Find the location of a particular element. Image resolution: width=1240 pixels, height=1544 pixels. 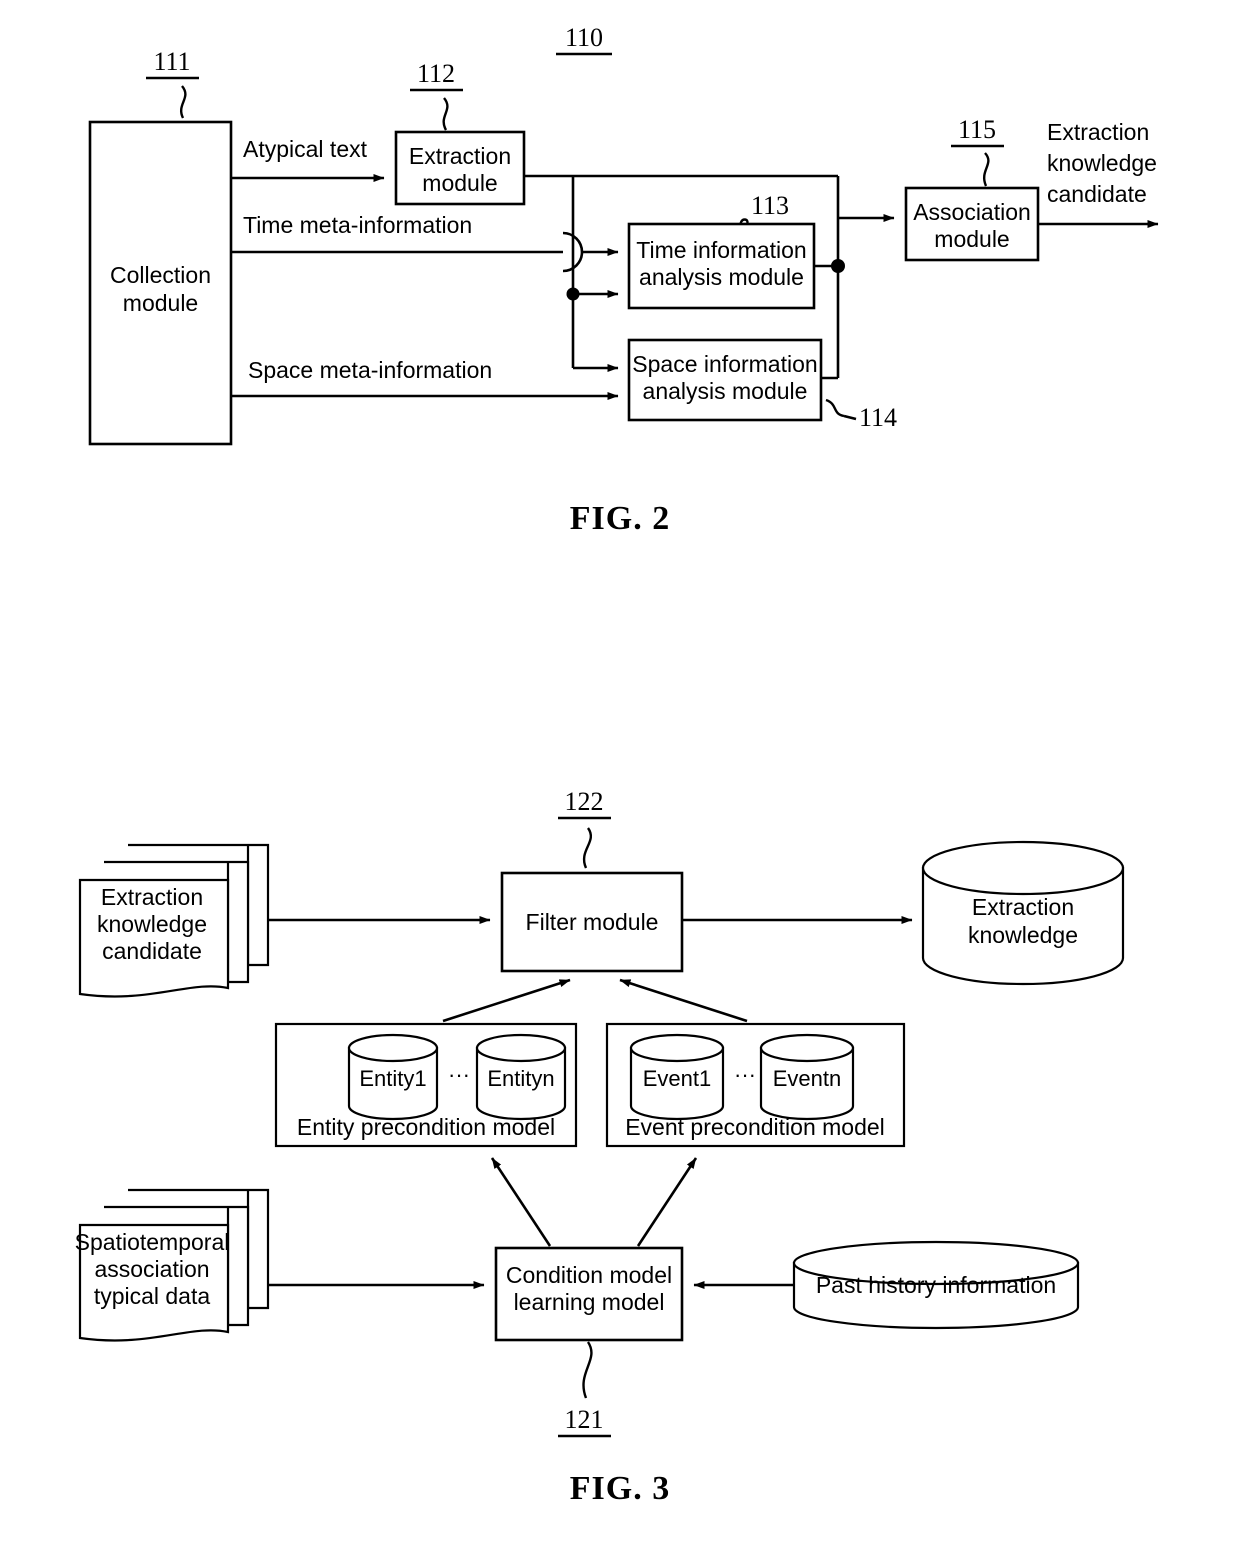

connector-event-model-to-filter is located at coordinates (683, 1000).